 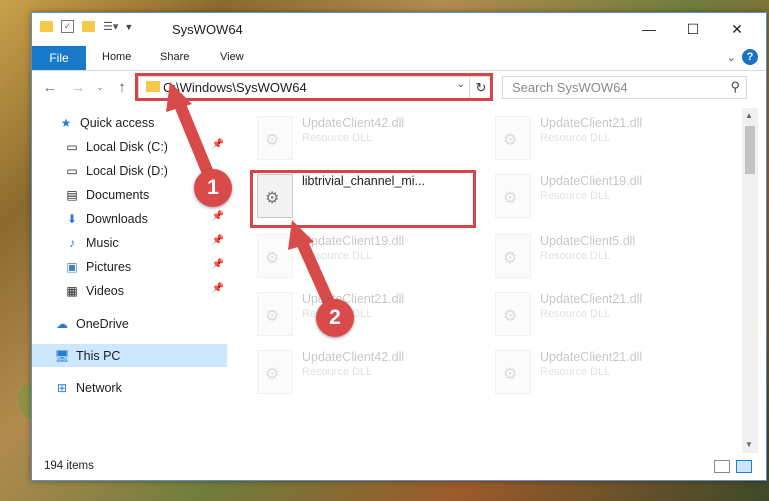 What do you see at coordinates (72, 218) in the screenshot?
I see `download-icon: ⬇` at bounding box center [72, 218].